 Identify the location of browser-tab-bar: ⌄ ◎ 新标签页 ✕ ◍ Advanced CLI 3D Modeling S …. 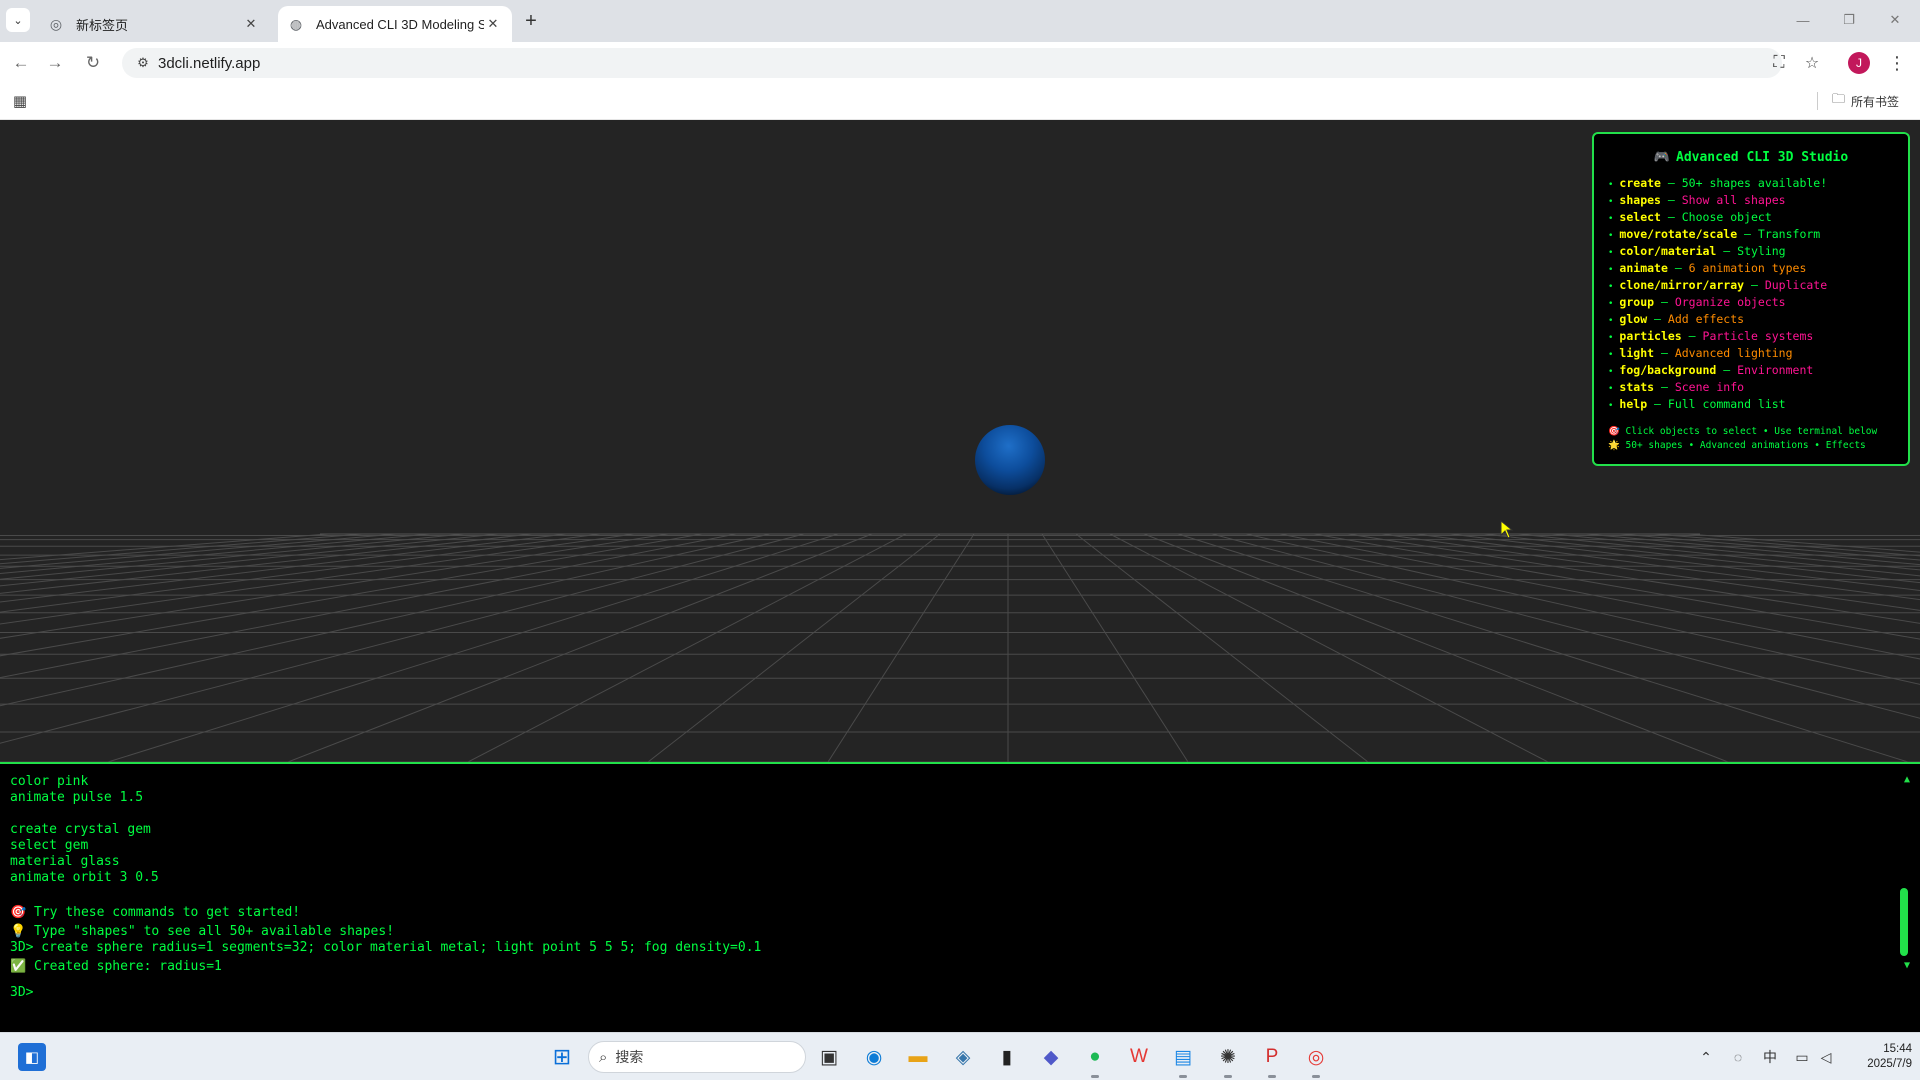
(960, 21).